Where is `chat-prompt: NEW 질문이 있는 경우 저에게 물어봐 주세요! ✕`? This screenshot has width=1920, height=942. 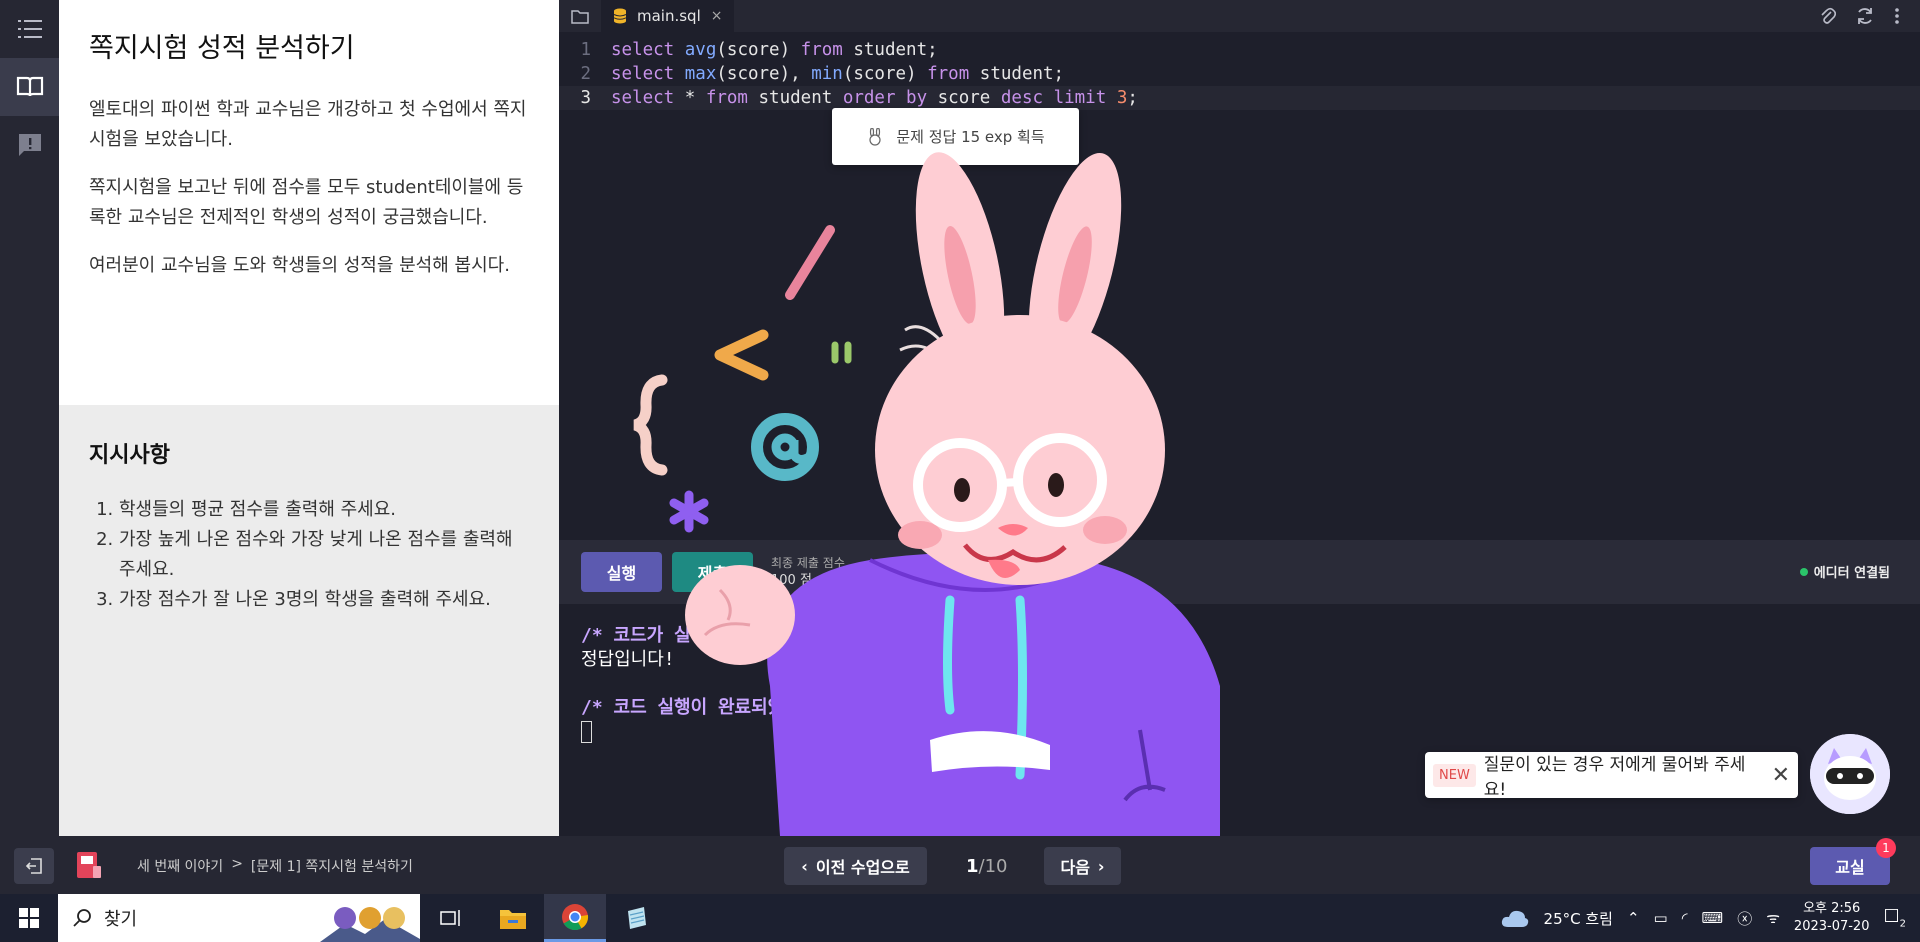
chat-prompt: NEW 질문이 있는 경우 저에게 물어봐 주세요! ✕ is located at coordinates (1611, 776).